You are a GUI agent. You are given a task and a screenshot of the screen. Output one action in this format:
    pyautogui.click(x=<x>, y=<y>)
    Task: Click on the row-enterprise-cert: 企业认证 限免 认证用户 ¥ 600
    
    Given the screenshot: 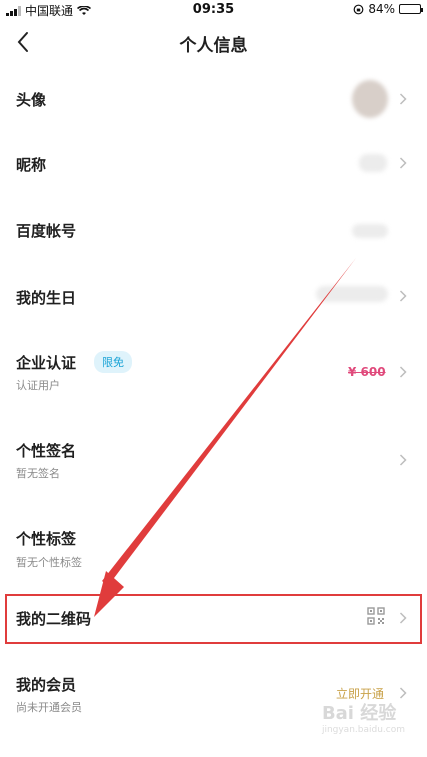 What is the action you would take?
    pyautogui.click(x=213, y=372)
    